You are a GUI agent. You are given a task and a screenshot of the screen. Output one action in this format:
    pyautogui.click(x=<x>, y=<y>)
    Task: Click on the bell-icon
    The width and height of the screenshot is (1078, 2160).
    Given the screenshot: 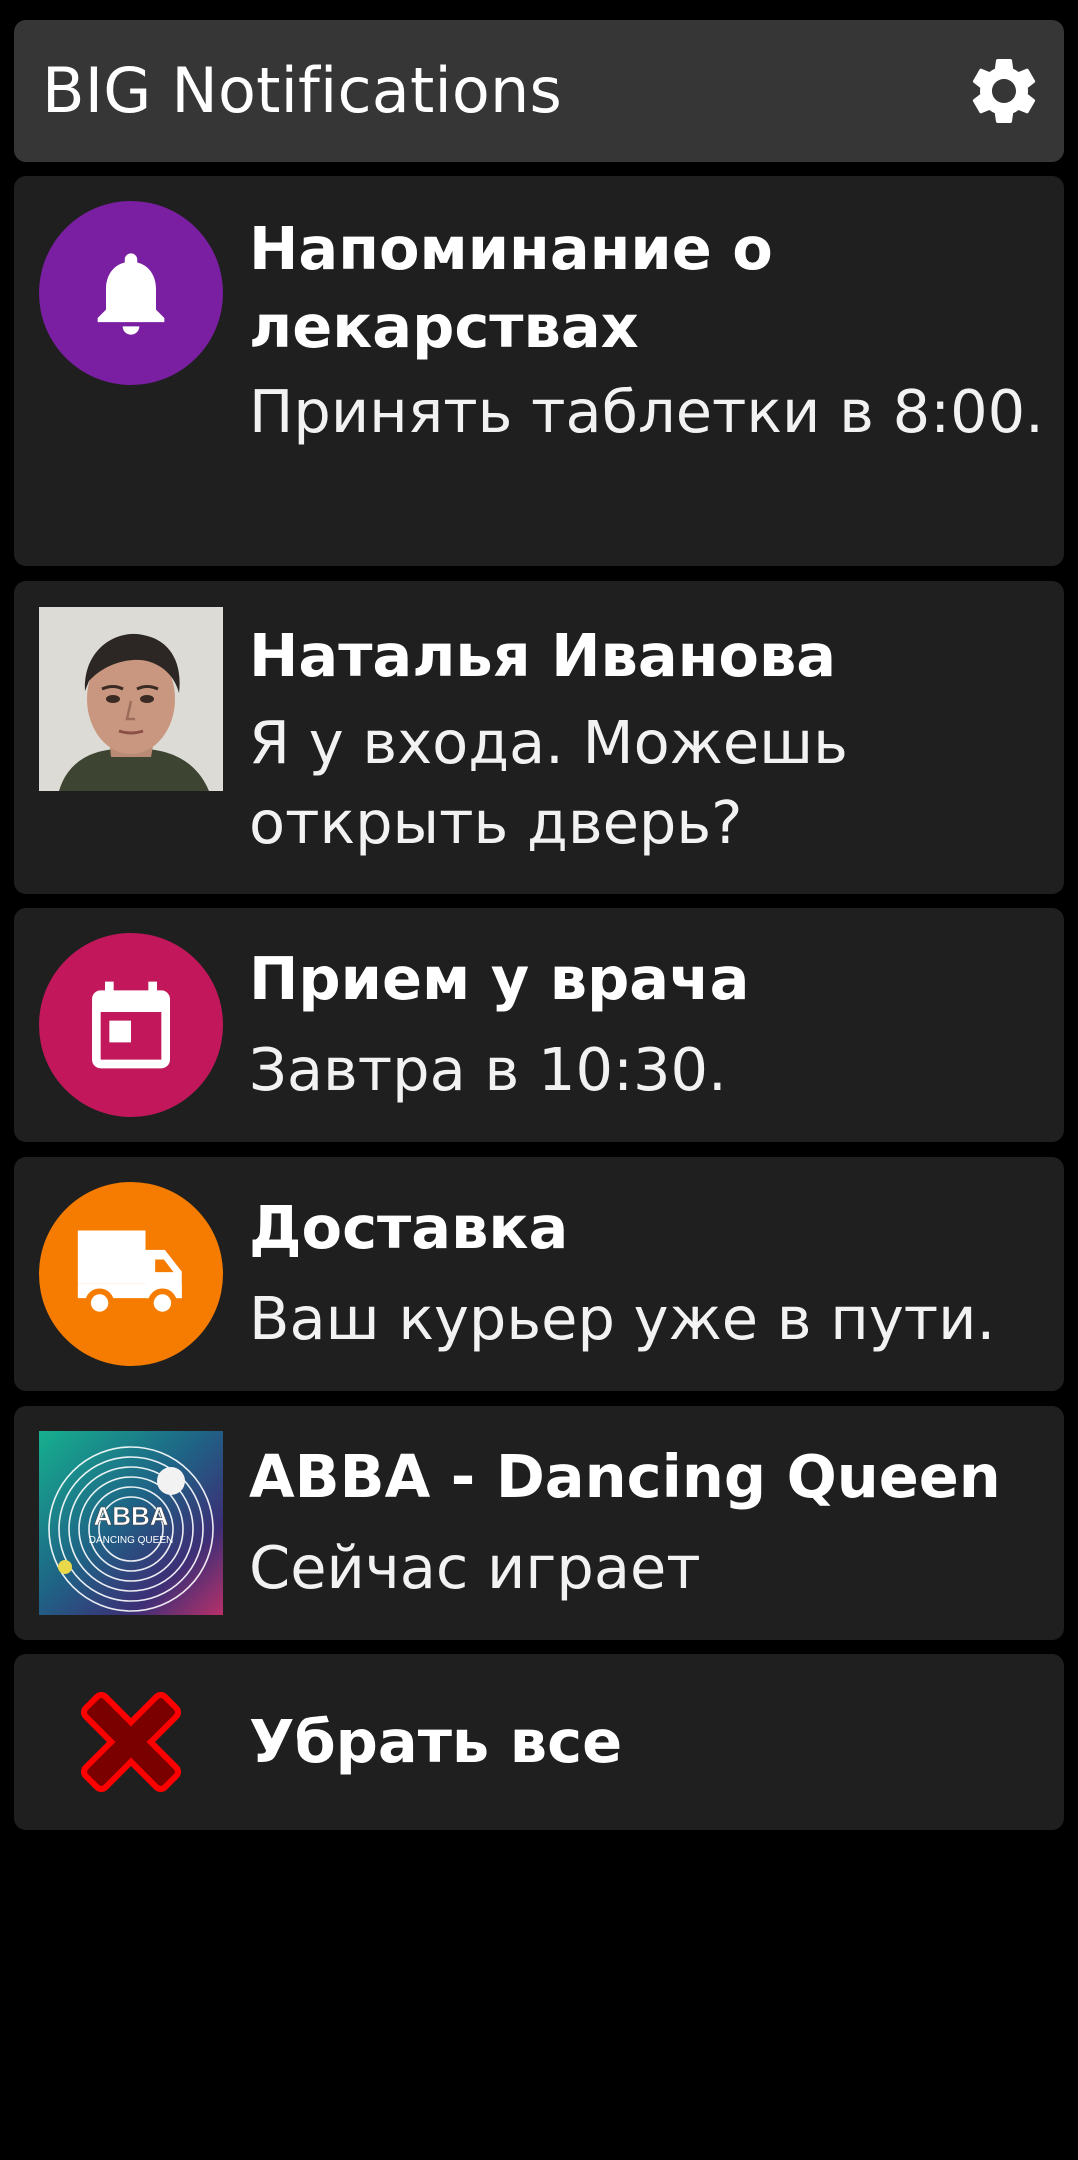 What is the action you would take?
    pyautogui.click(x=131, y=294)
    